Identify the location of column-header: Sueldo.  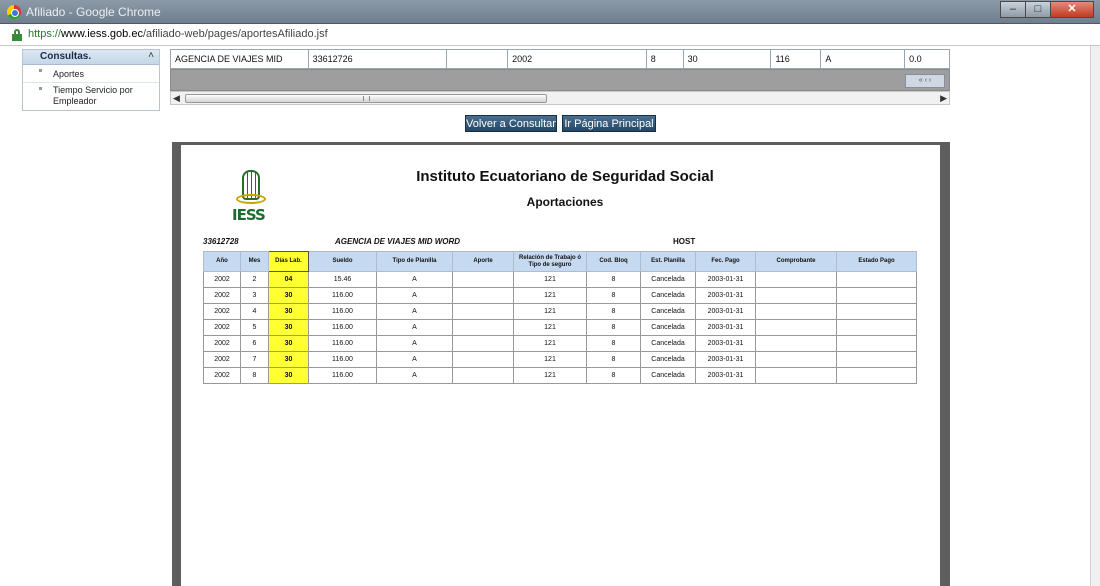
(342, 261).